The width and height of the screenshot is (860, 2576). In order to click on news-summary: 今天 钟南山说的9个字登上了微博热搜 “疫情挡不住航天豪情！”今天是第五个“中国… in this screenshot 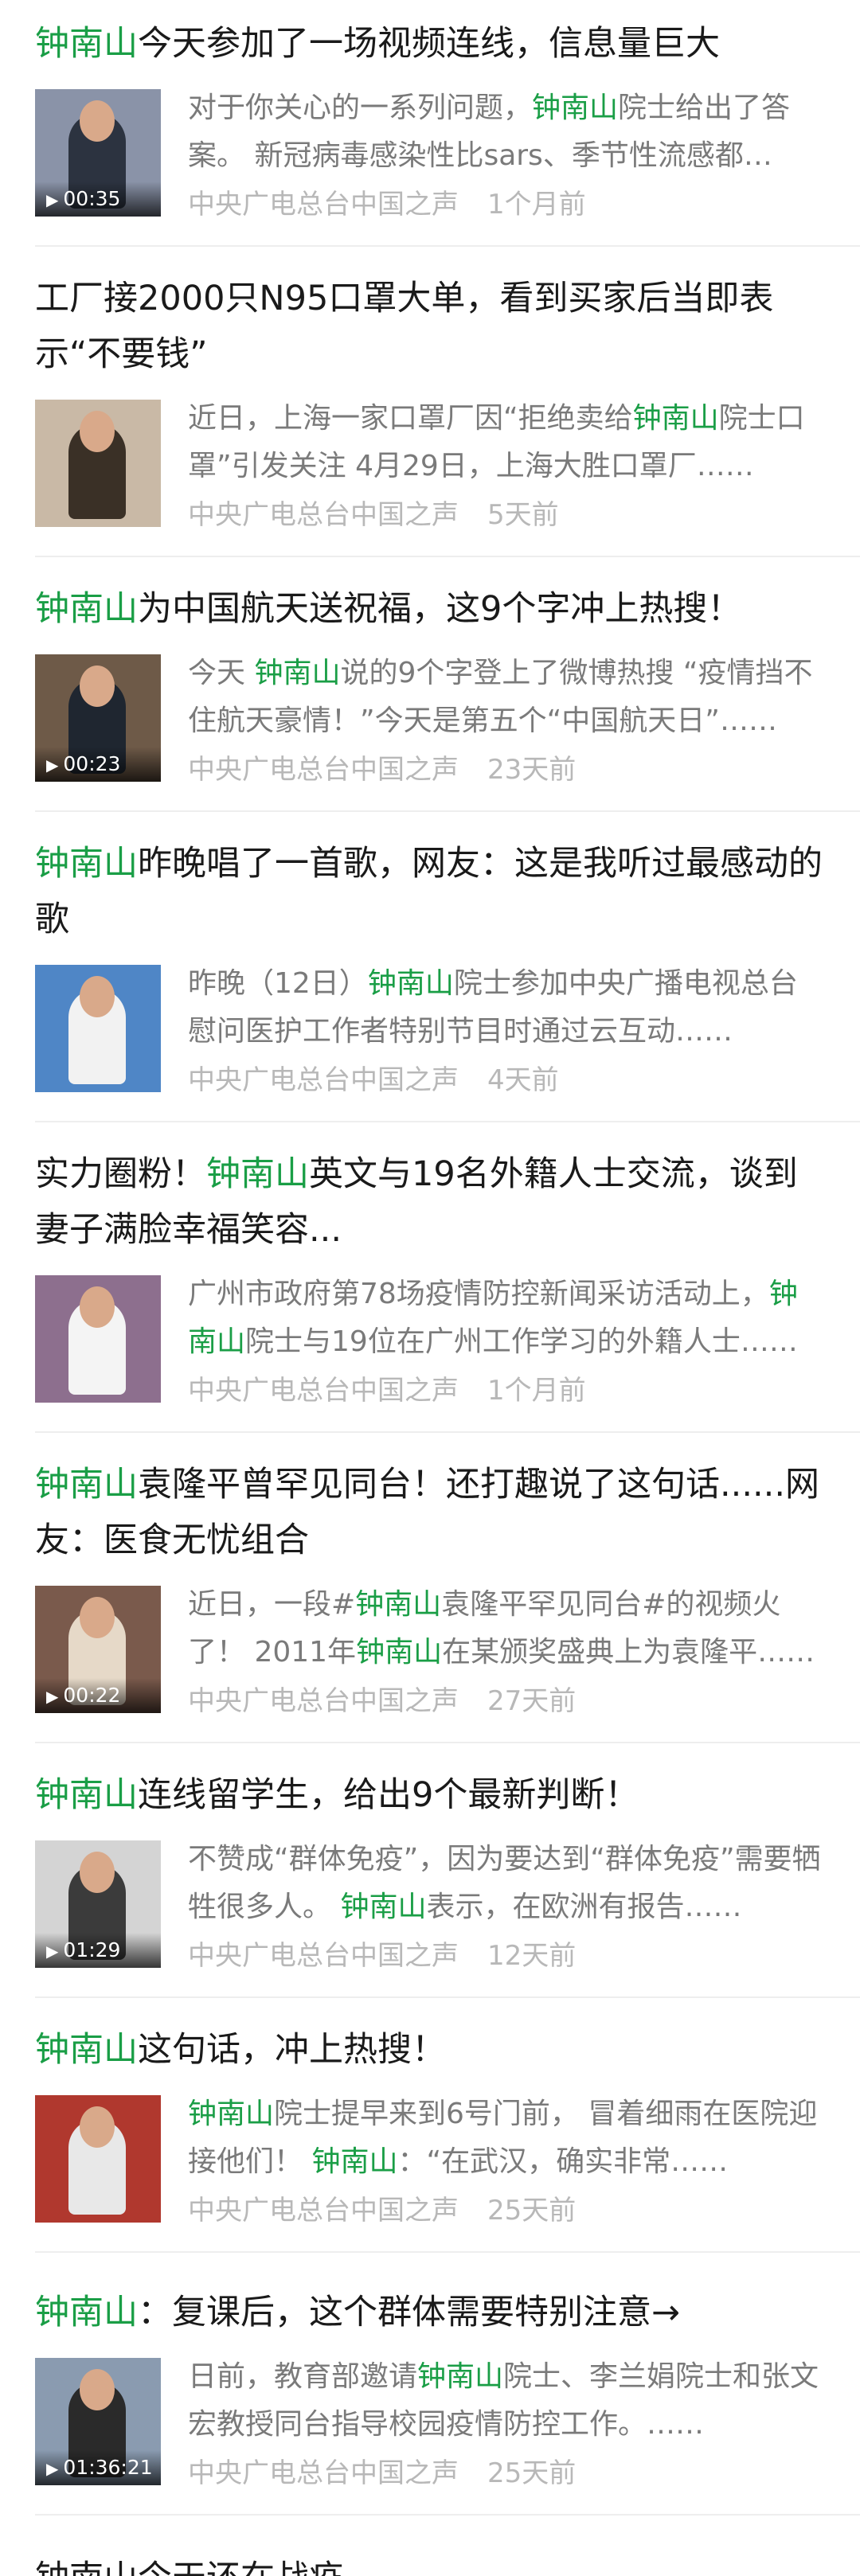, I will do `click(506, 697)`.